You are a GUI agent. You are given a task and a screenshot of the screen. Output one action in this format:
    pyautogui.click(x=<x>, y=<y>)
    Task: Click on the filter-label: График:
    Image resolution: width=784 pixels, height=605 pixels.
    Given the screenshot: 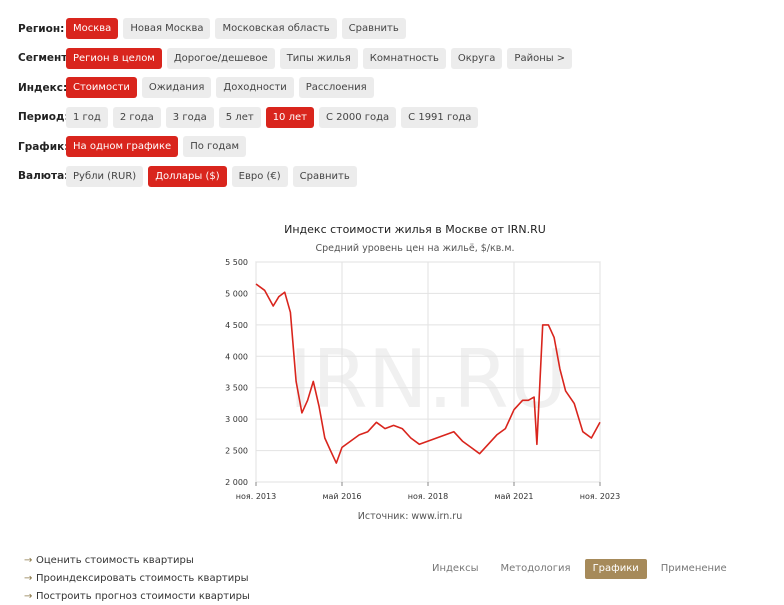 What is the action you would take?
    pyautogui.click(x=43, y=146)
    